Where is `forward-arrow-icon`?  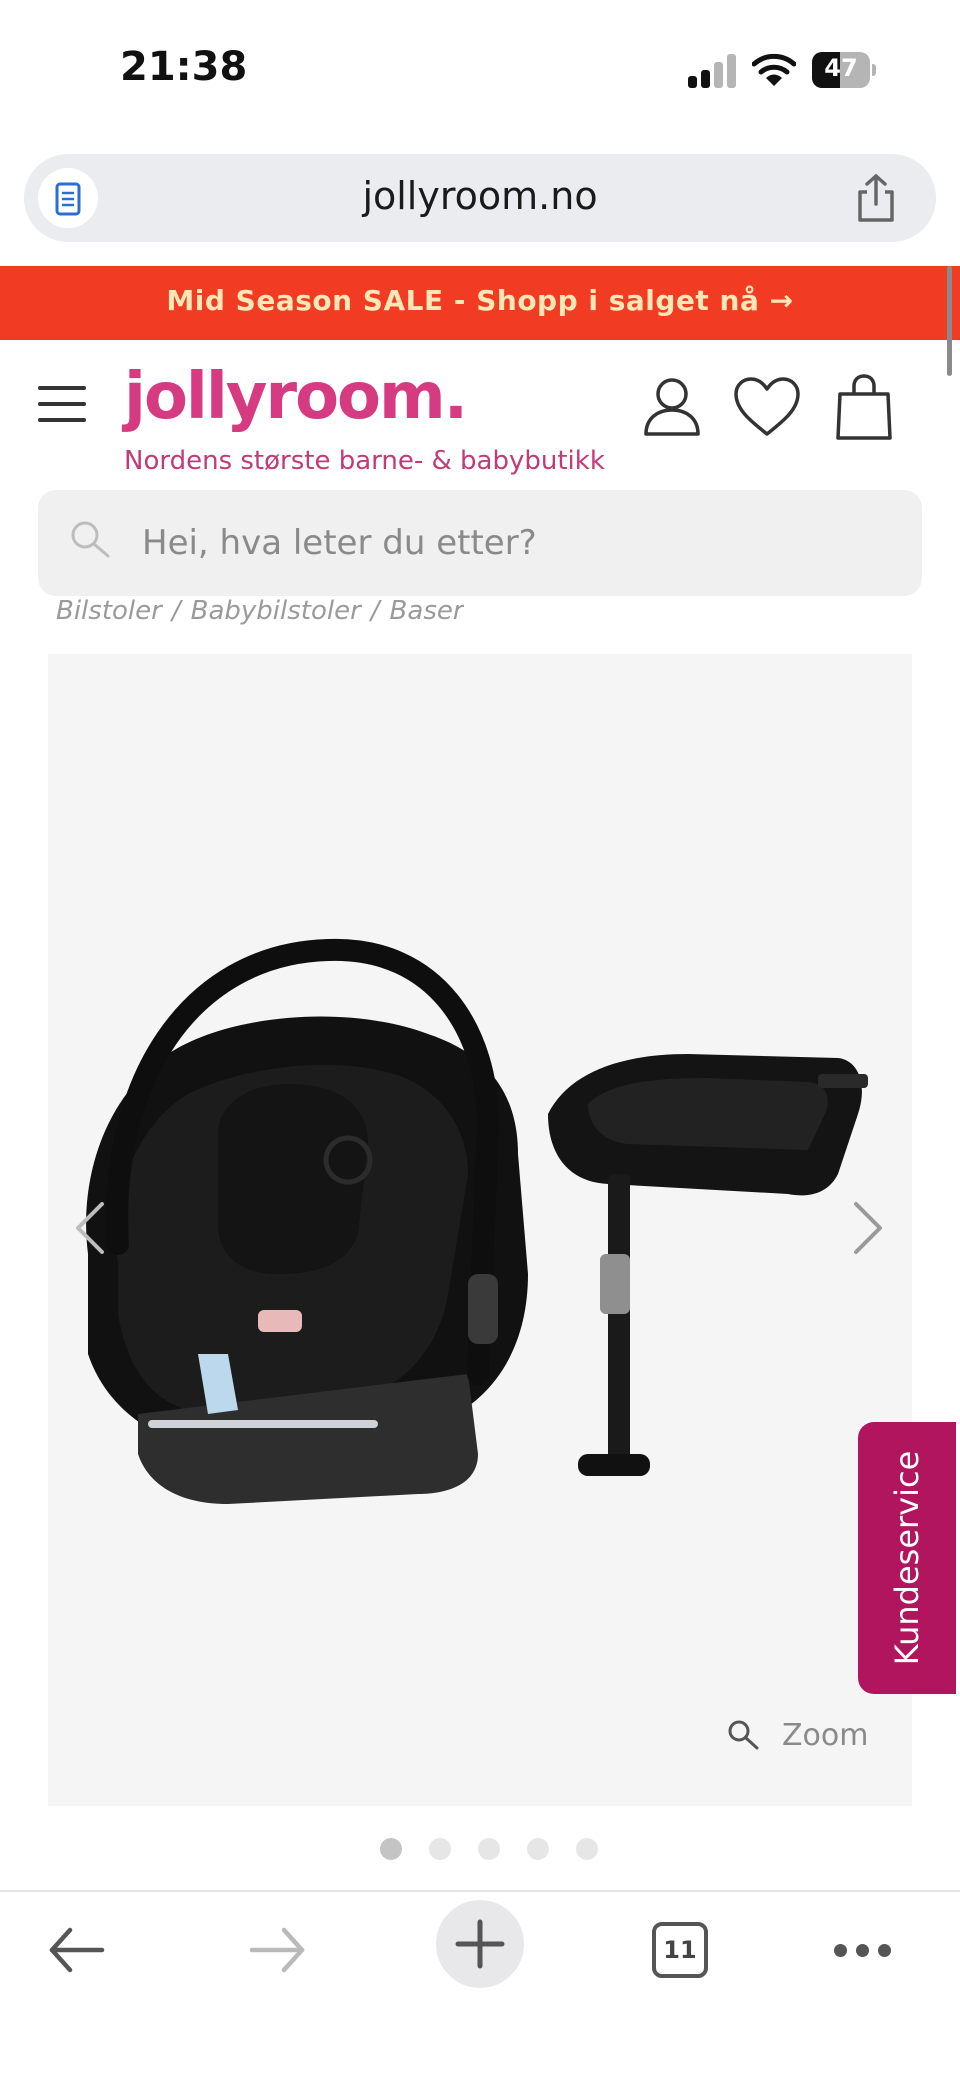
forward-arrow-icon is located at coordinates (278, 1950).